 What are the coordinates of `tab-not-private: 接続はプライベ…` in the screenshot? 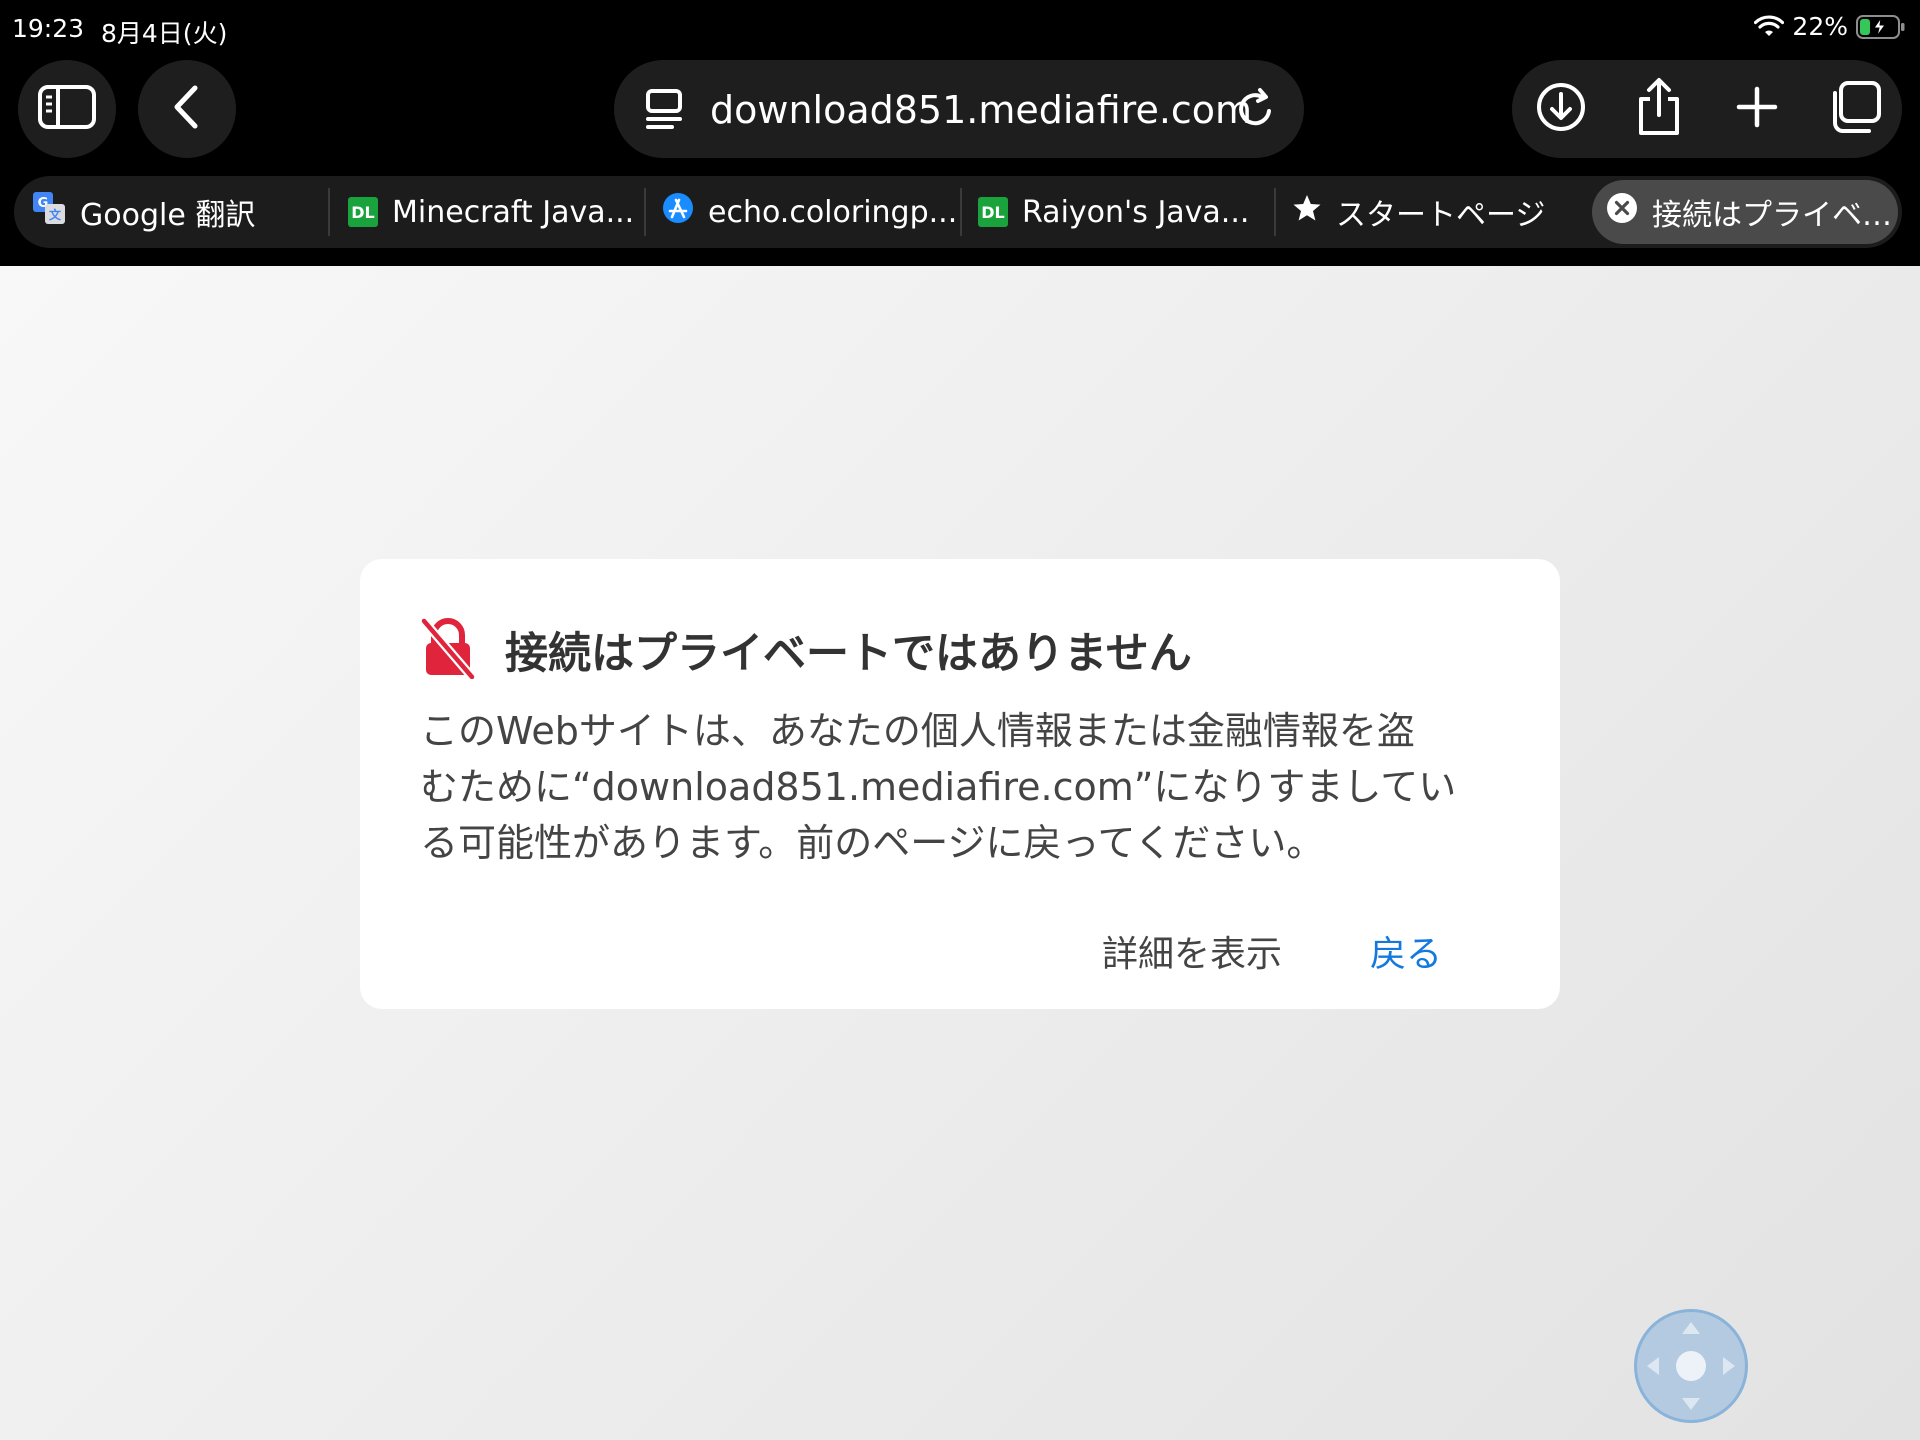 It's located at (1745, 212).